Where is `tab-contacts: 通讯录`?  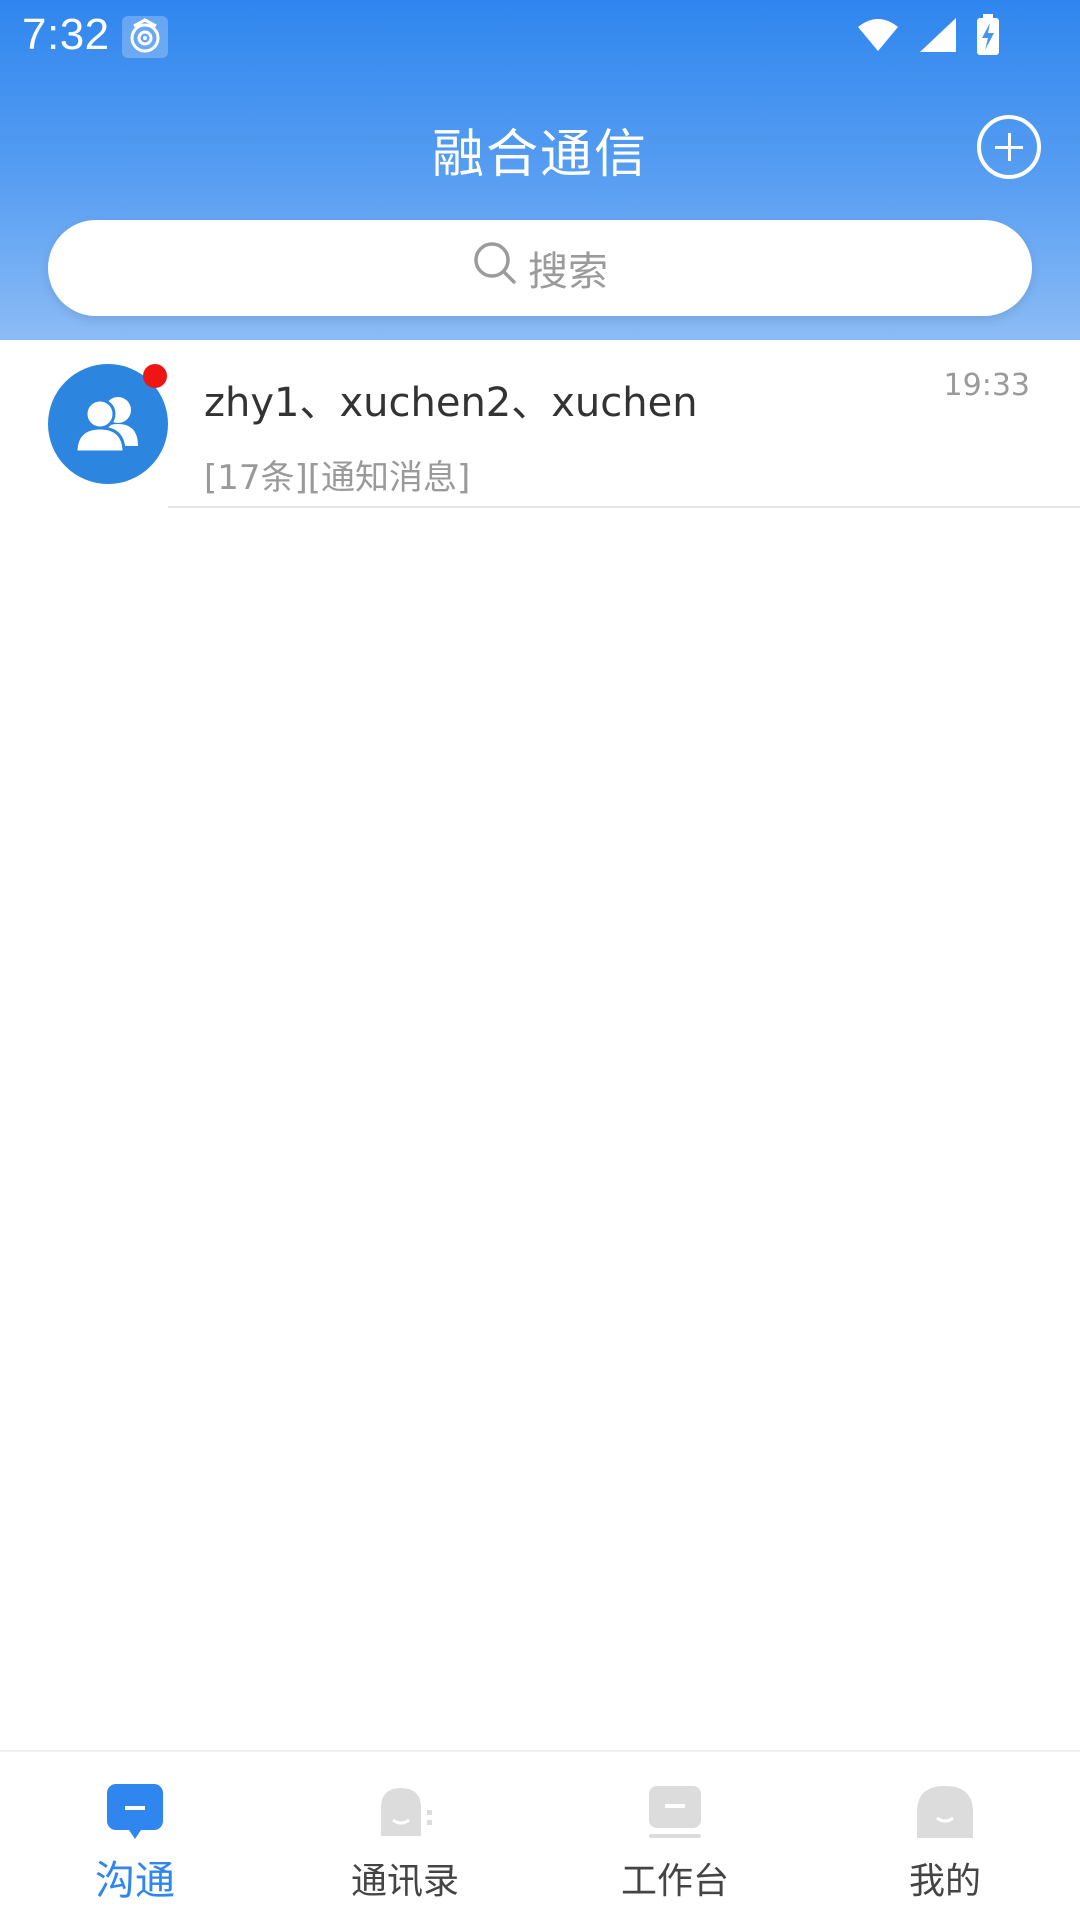 tab-contacts: 通讯录 is located at coordinates (405, 1837).